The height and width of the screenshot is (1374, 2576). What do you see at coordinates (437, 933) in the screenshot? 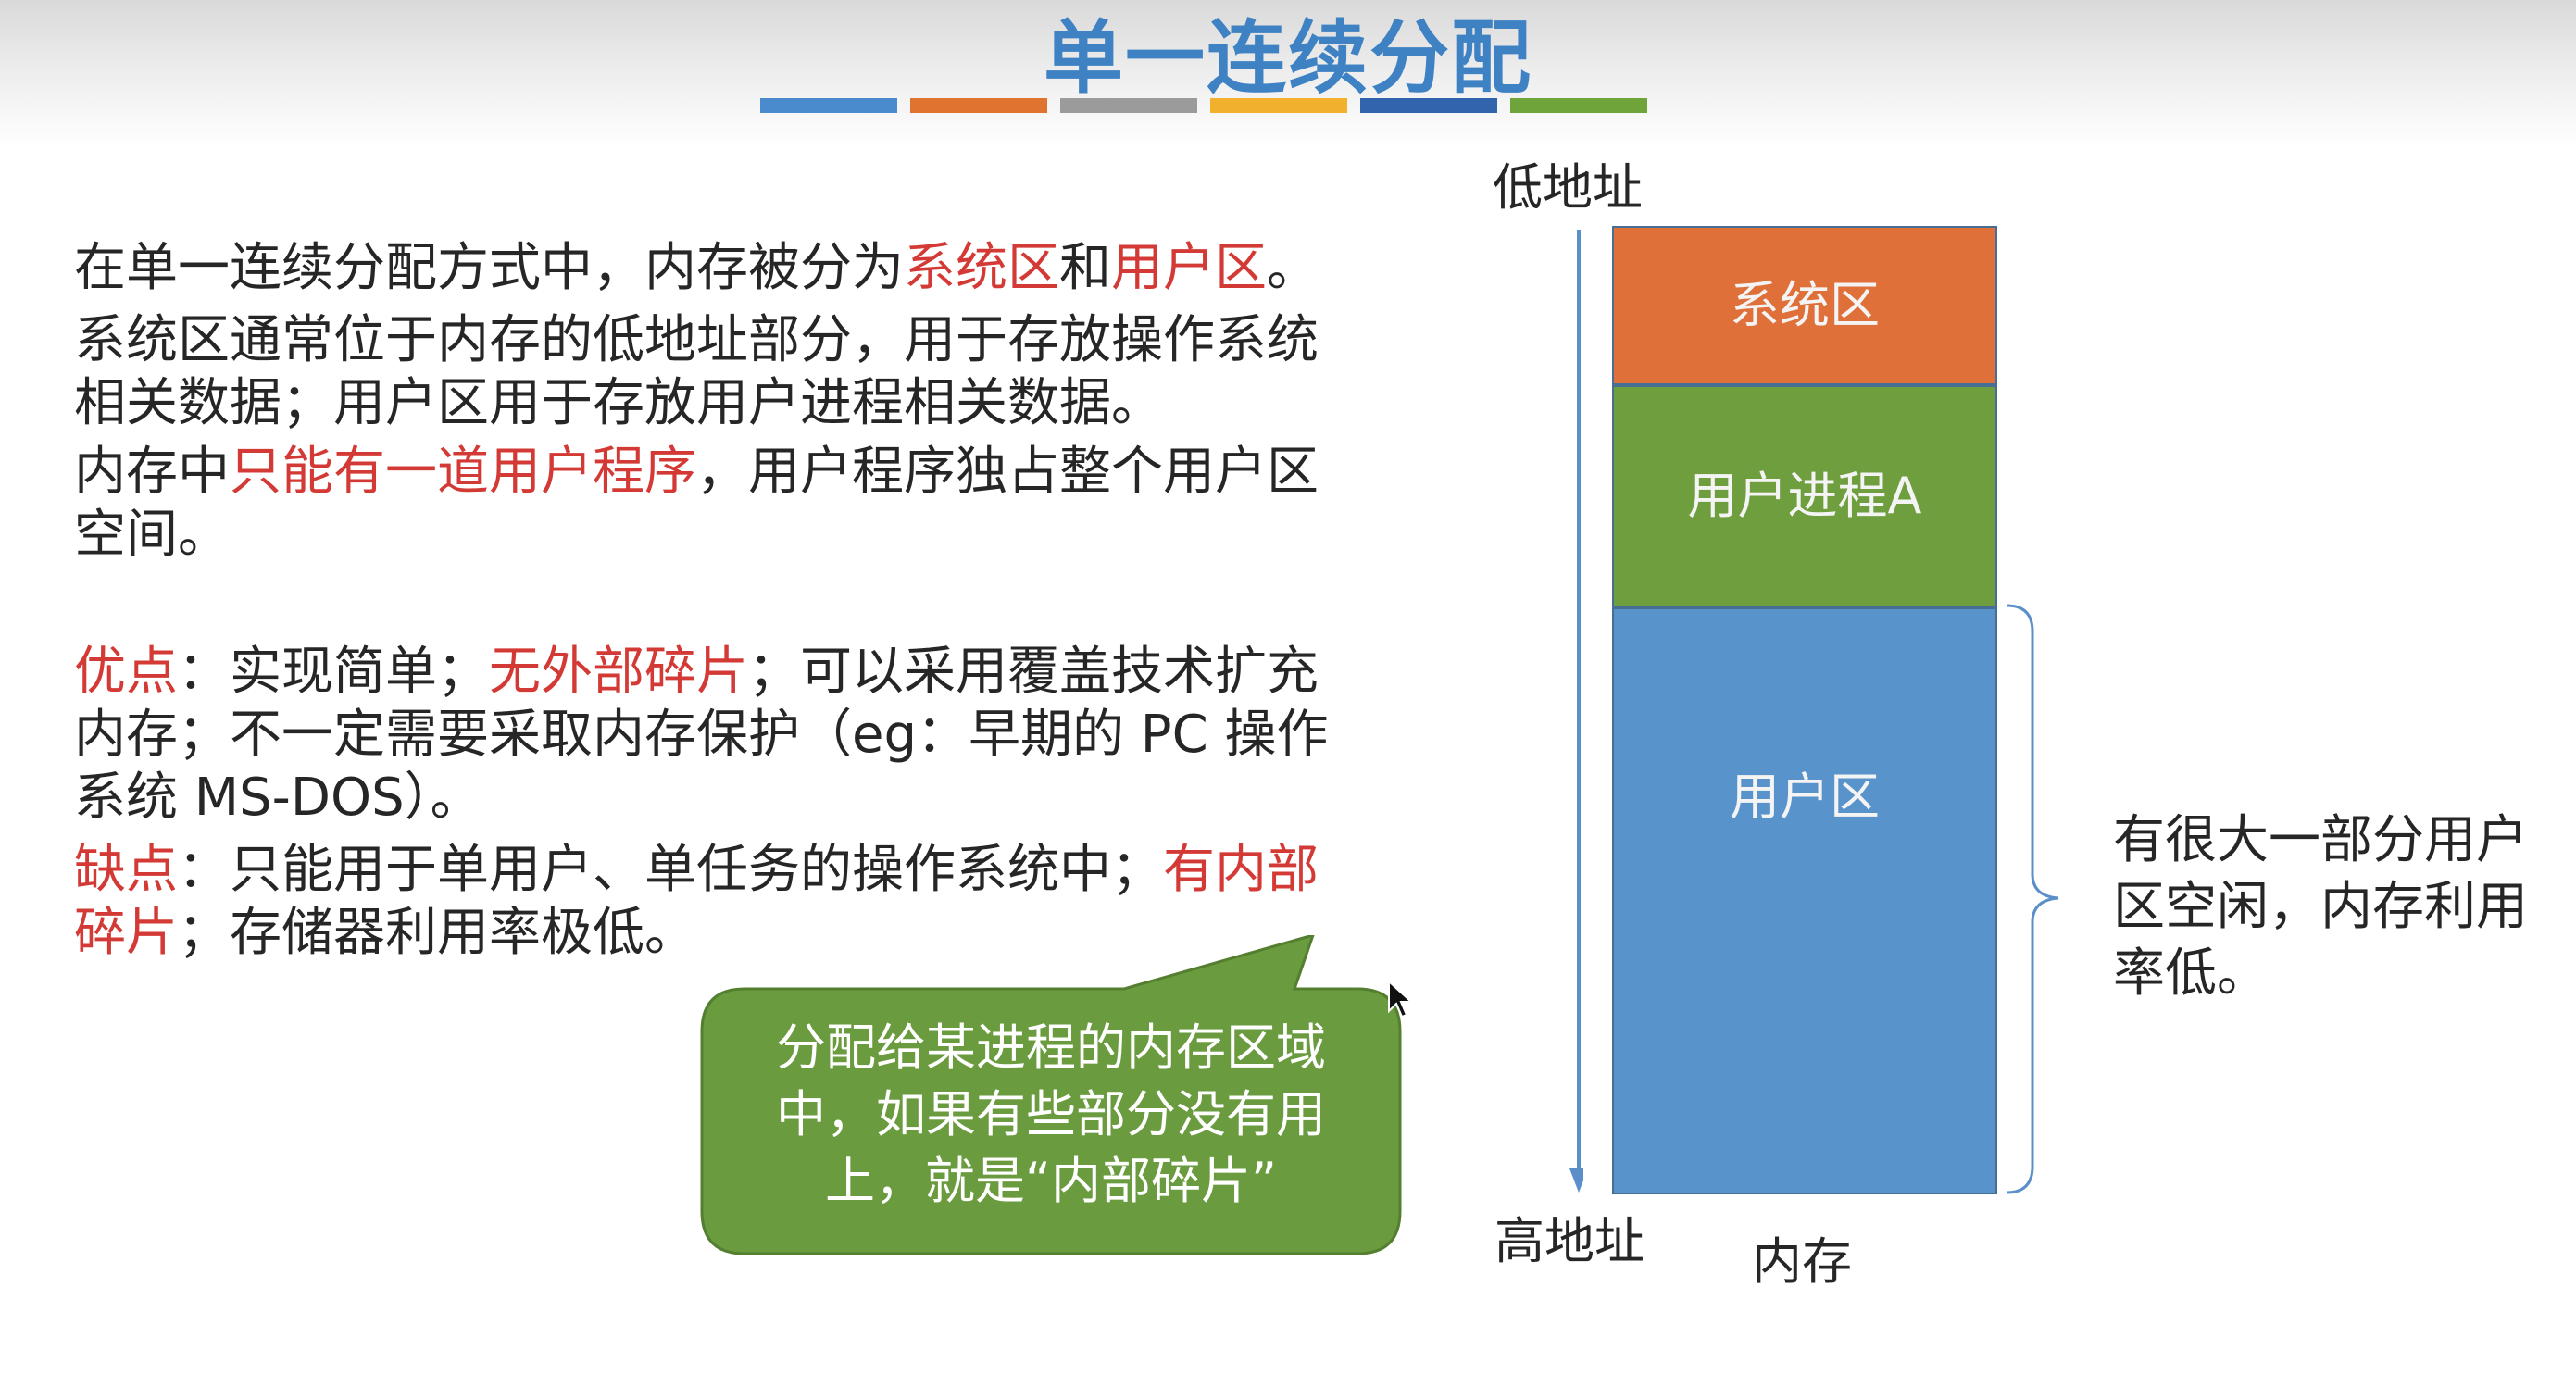
I see `disadvantages-text-b: ；存储器利用率极低。` at bounding box center [437, 933].